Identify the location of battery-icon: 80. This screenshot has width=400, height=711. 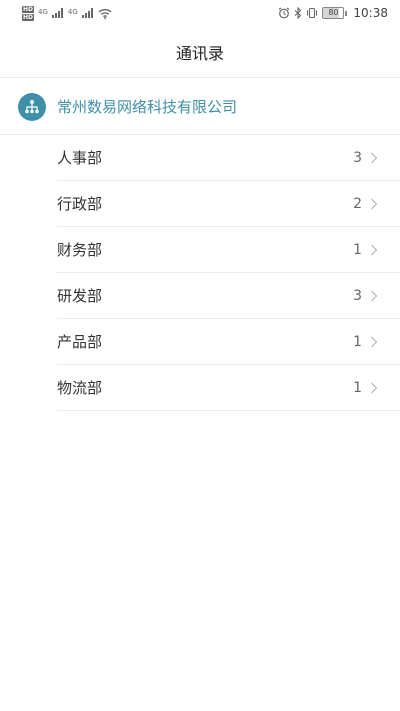
(335, 13).